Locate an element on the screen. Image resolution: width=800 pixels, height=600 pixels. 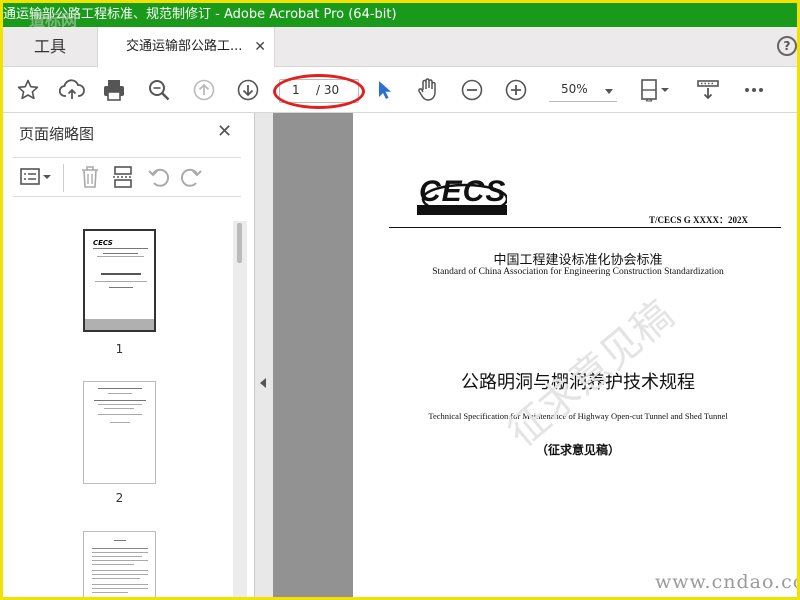
more-options-icon is located at coordinates (754, 90).